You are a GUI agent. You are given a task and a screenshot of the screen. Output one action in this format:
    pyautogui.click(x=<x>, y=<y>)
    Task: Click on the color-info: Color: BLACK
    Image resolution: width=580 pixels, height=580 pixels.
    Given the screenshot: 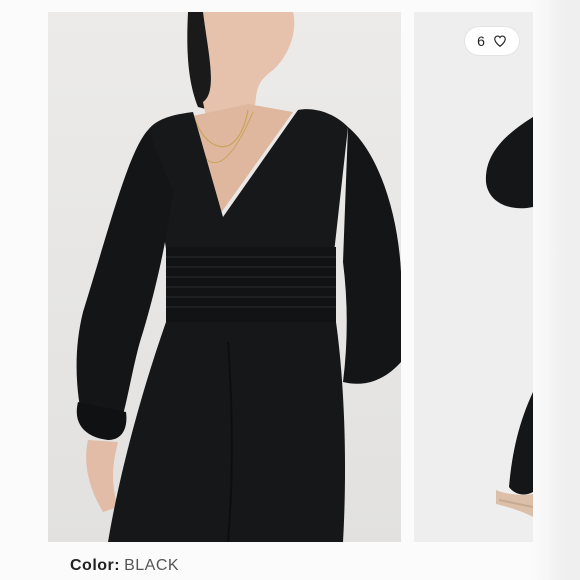 What is the action you would take?
    pyautogui.click(x=124, y=566)
    